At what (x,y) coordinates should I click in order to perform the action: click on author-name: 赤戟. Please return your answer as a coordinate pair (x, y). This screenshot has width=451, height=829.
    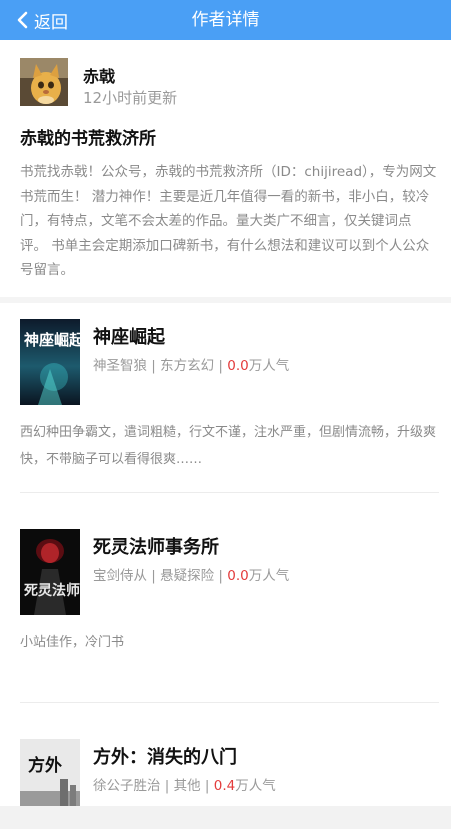
    Looking at the image, I should click on (99, 76).